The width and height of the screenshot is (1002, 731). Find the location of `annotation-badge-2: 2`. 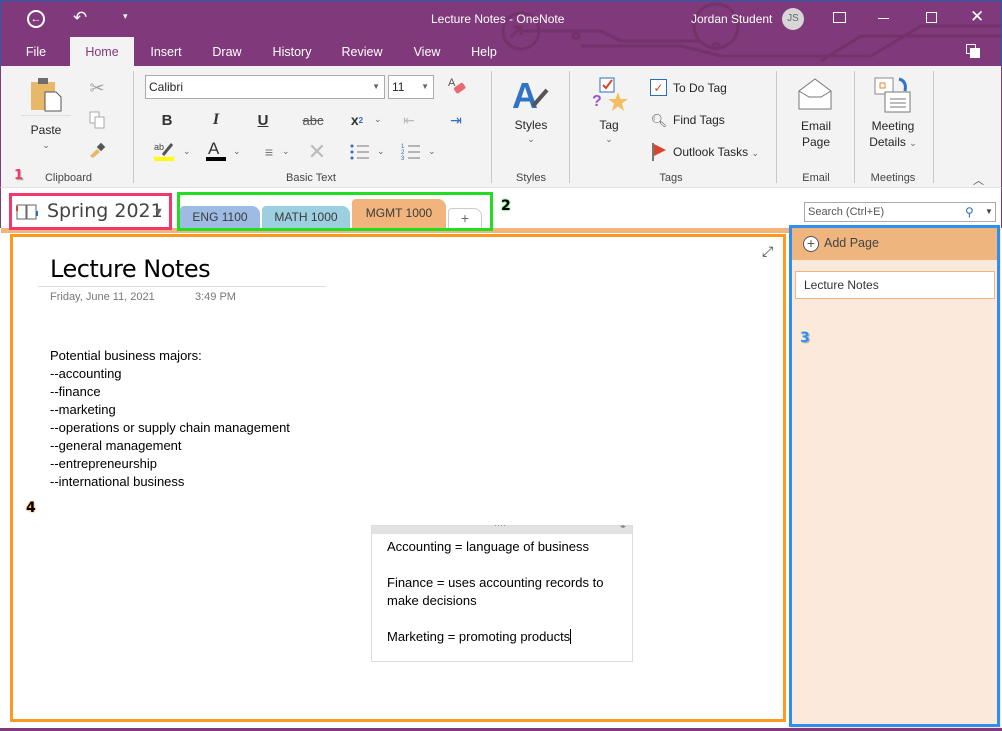

annotation-badge-2: 2 is located at coordinates (506, 206).